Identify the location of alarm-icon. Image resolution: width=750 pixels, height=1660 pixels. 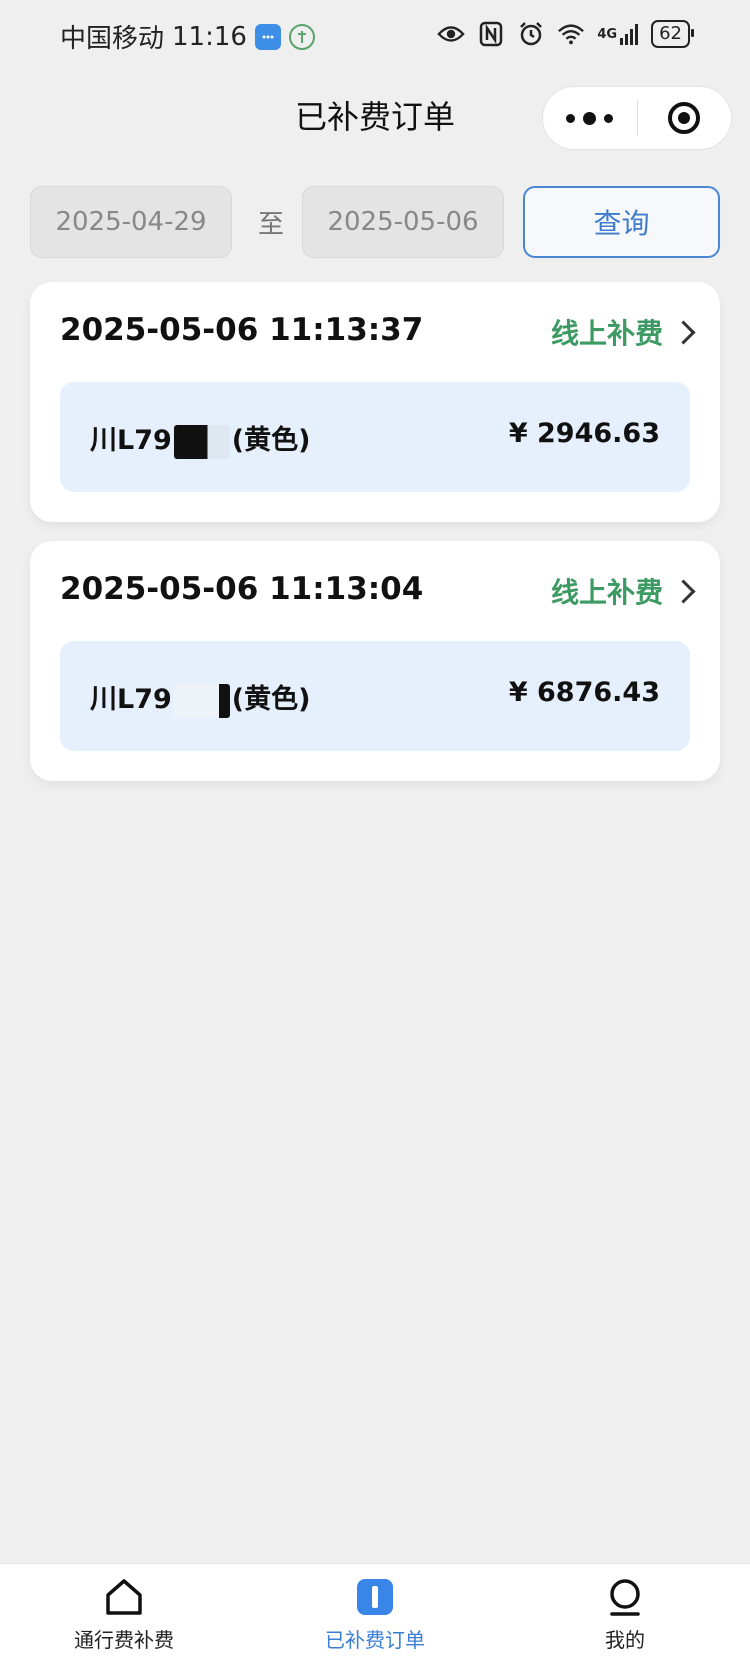
(531, 34).